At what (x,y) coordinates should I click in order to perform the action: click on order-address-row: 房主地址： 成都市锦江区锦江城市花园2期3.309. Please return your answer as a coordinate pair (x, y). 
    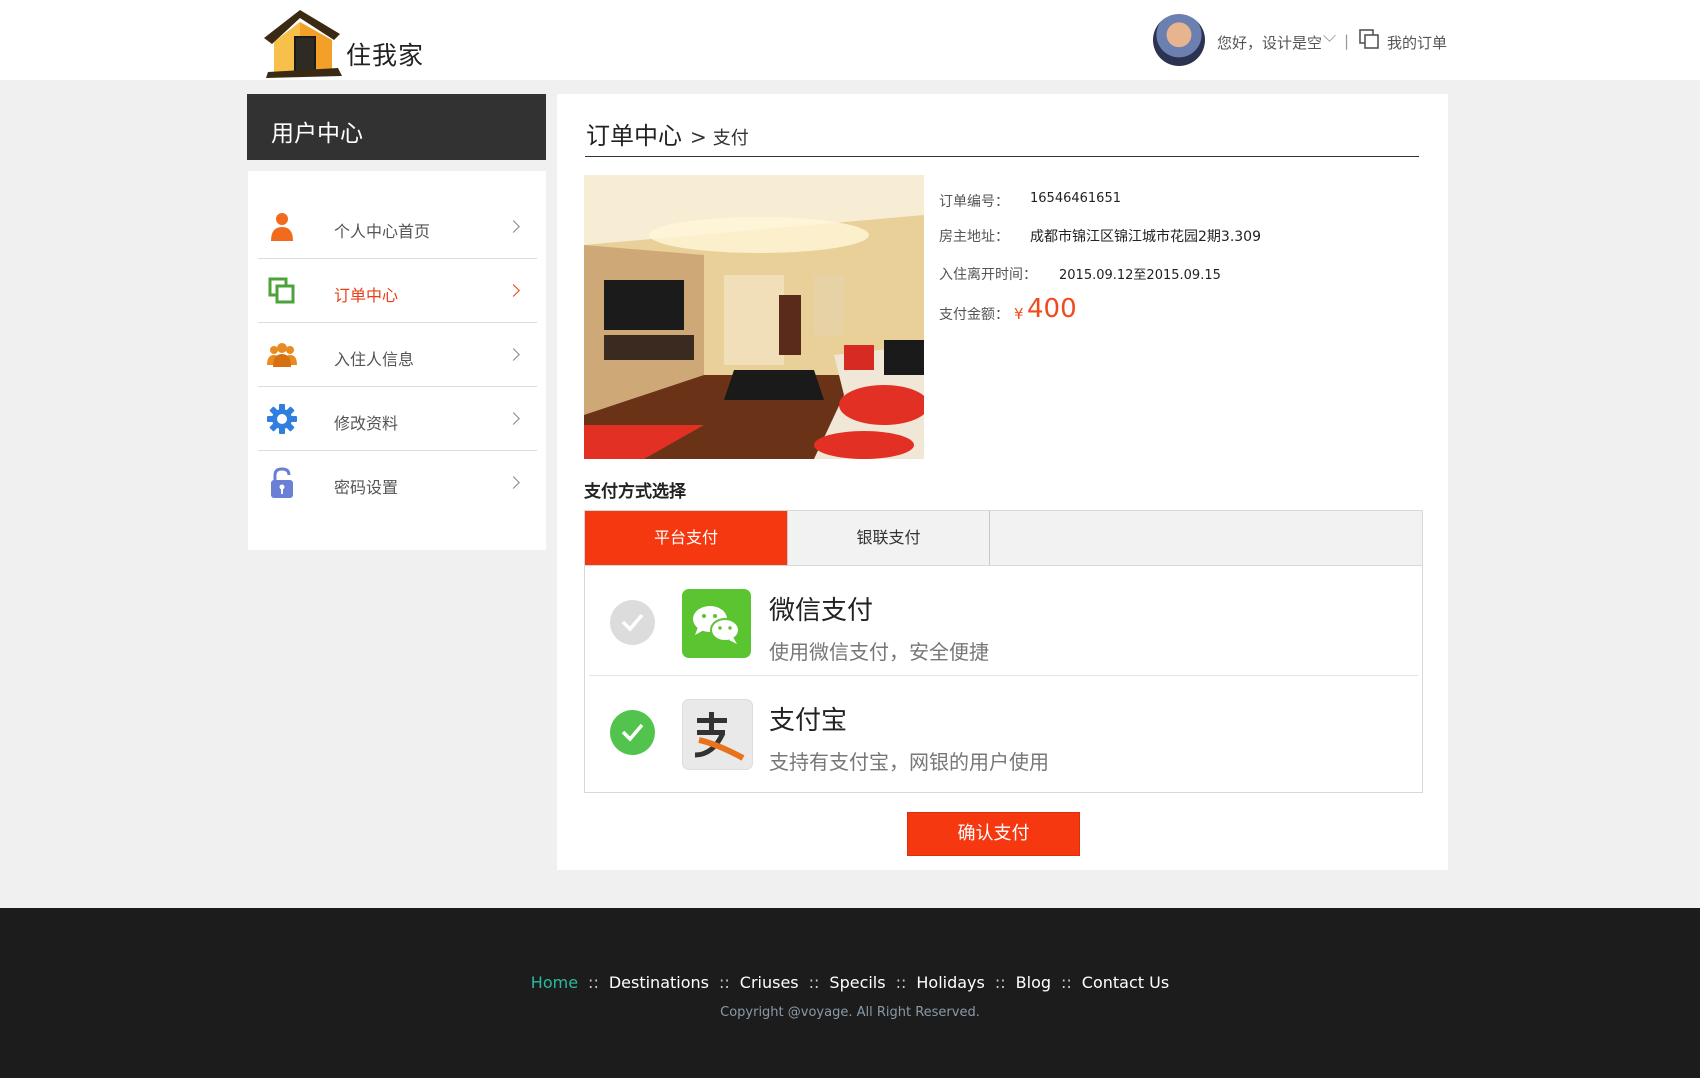
    Looking at the image, I should click on (1100, 236).